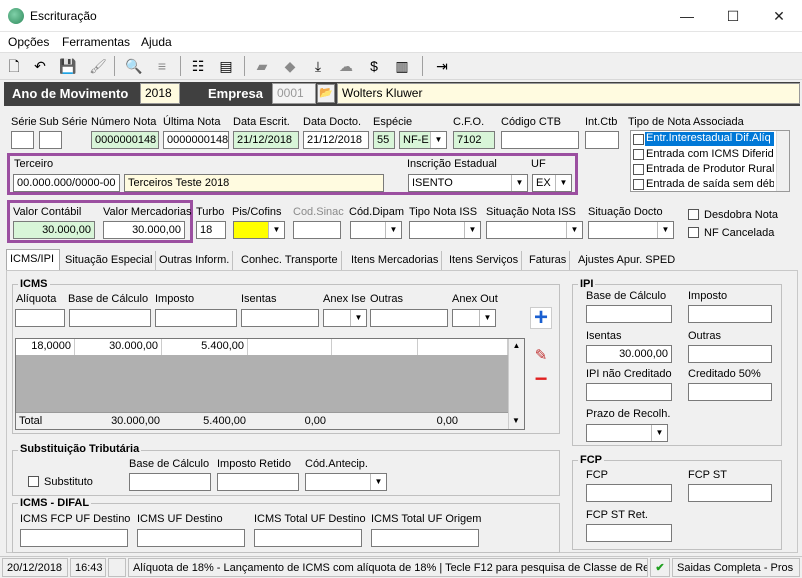 This screenshot has height=578, width=802. I want to click on outras-input, so click(409, 318).